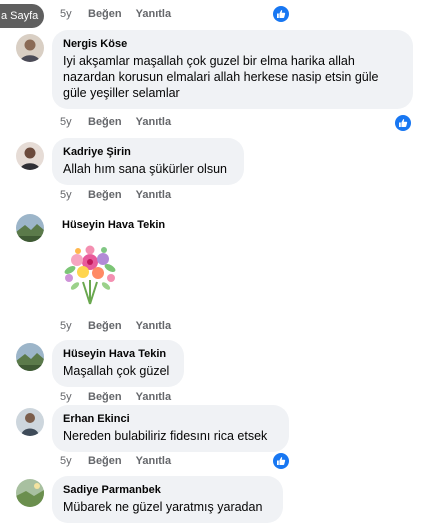 This screenshot has width=444, height=531. I want to click on comment-text: Maşallah çok güzel, so click(116, 371).